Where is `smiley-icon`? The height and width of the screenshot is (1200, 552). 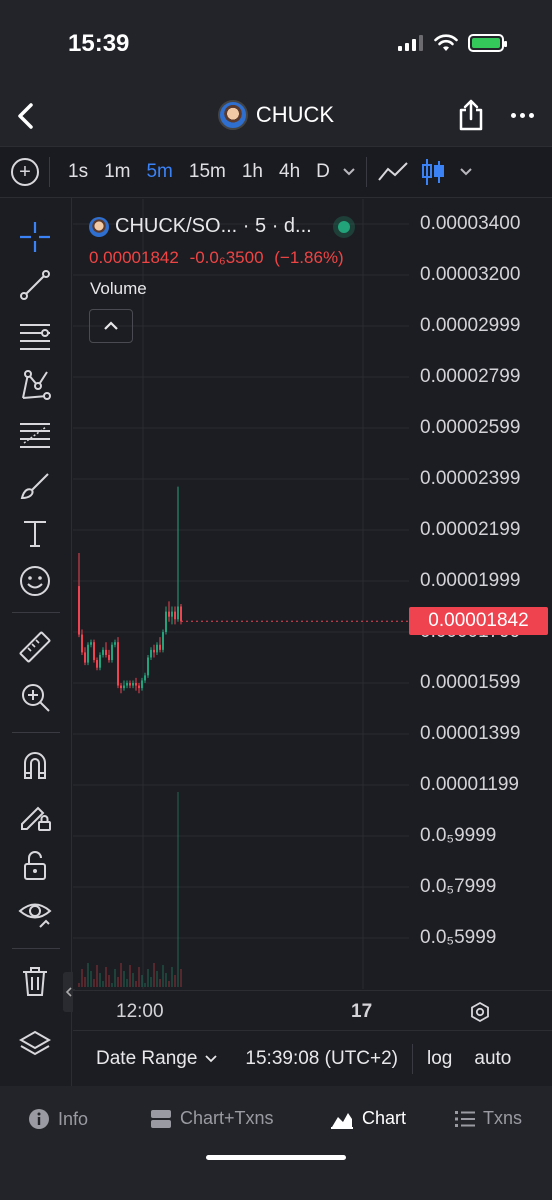 smiley-icon is located at coordinates (35, 581).